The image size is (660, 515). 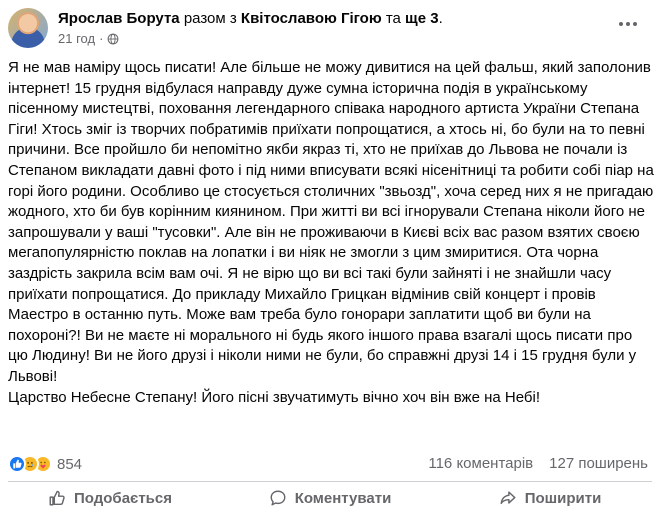 I want to click on like-button: Подобається, so click(x=110, y=498).